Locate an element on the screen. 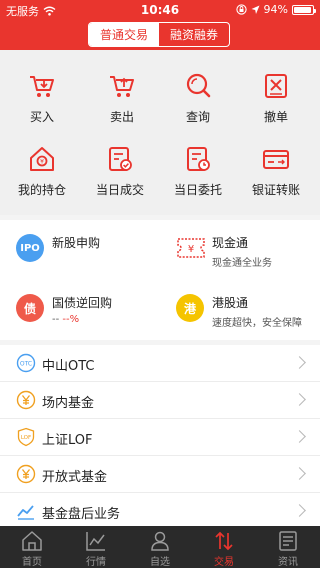 Image resolution: width=320 pixels, height=568 pixels. tab-label: 自选 is located at coordinates (160, 562).